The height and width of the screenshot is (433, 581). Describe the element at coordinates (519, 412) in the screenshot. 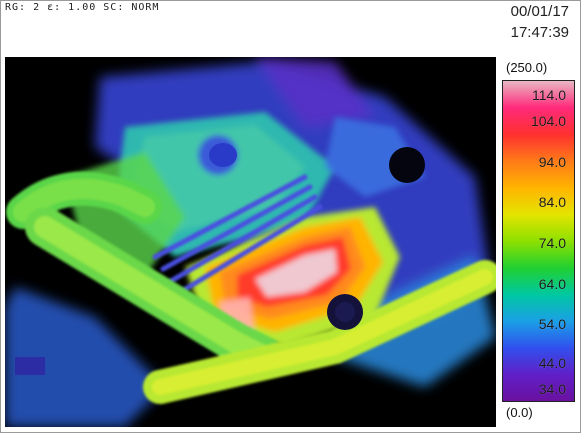

I see `scale-range-min: (0.0)` at that location.